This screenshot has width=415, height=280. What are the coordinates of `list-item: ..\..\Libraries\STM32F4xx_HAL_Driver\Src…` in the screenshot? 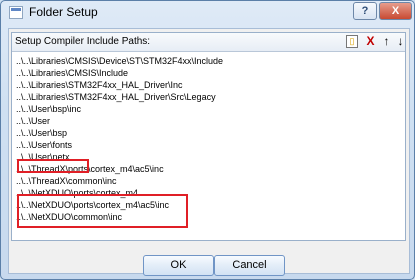 It's located at (208, 97).